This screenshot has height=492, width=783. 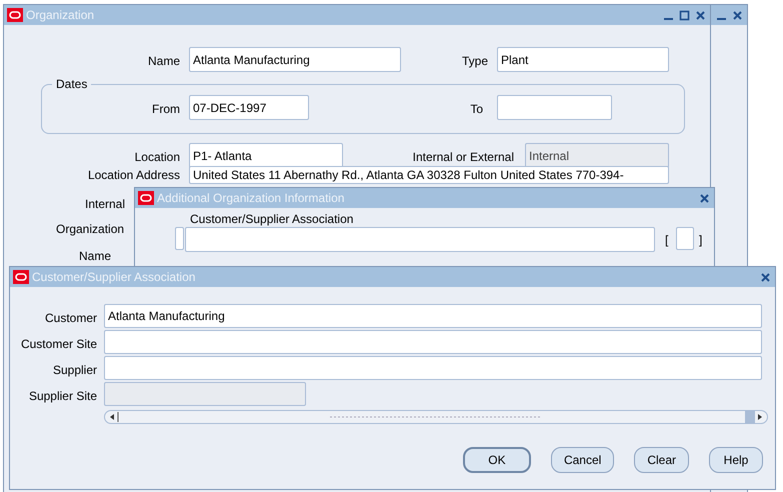 I want to click on horizontal-scrollbar, so click(x=436, y=417).